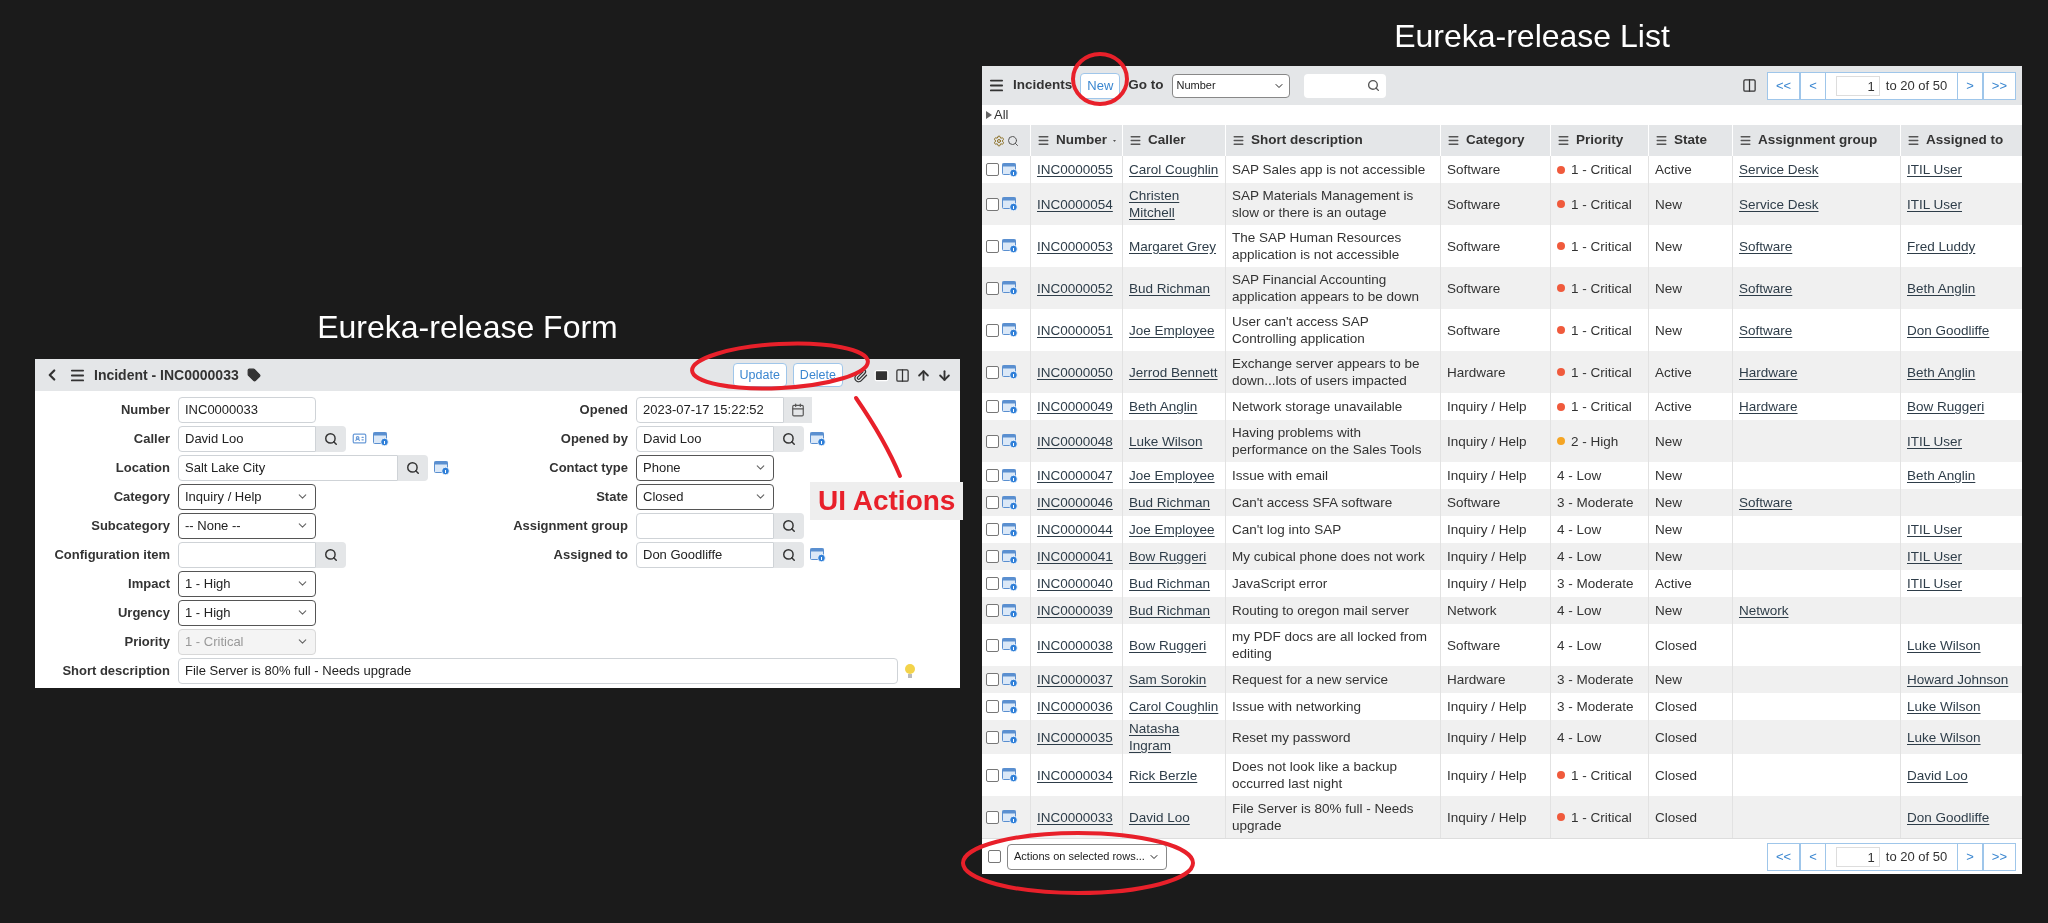 This screenshot has width=2048, height=923. What do you see at coordinates (1174, 204) in the screenshot?
I see `record-link: Christen Mitchell` at bounding box center [1174, 204].